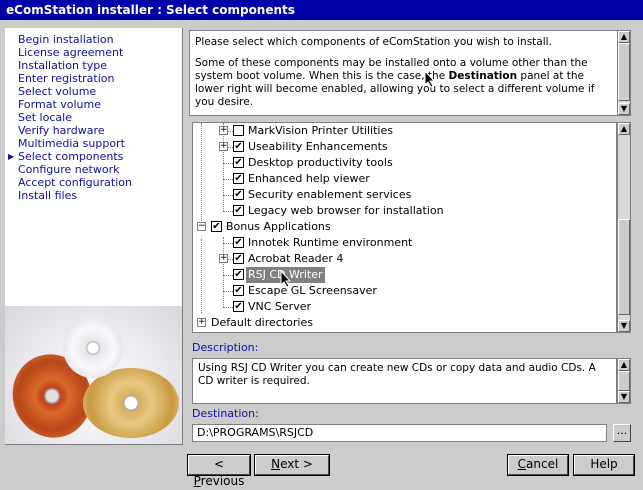 This screenshot has height=490, width=643. I want to click on tree-row: − ✔ Bonus Applications, so click(403, 227).